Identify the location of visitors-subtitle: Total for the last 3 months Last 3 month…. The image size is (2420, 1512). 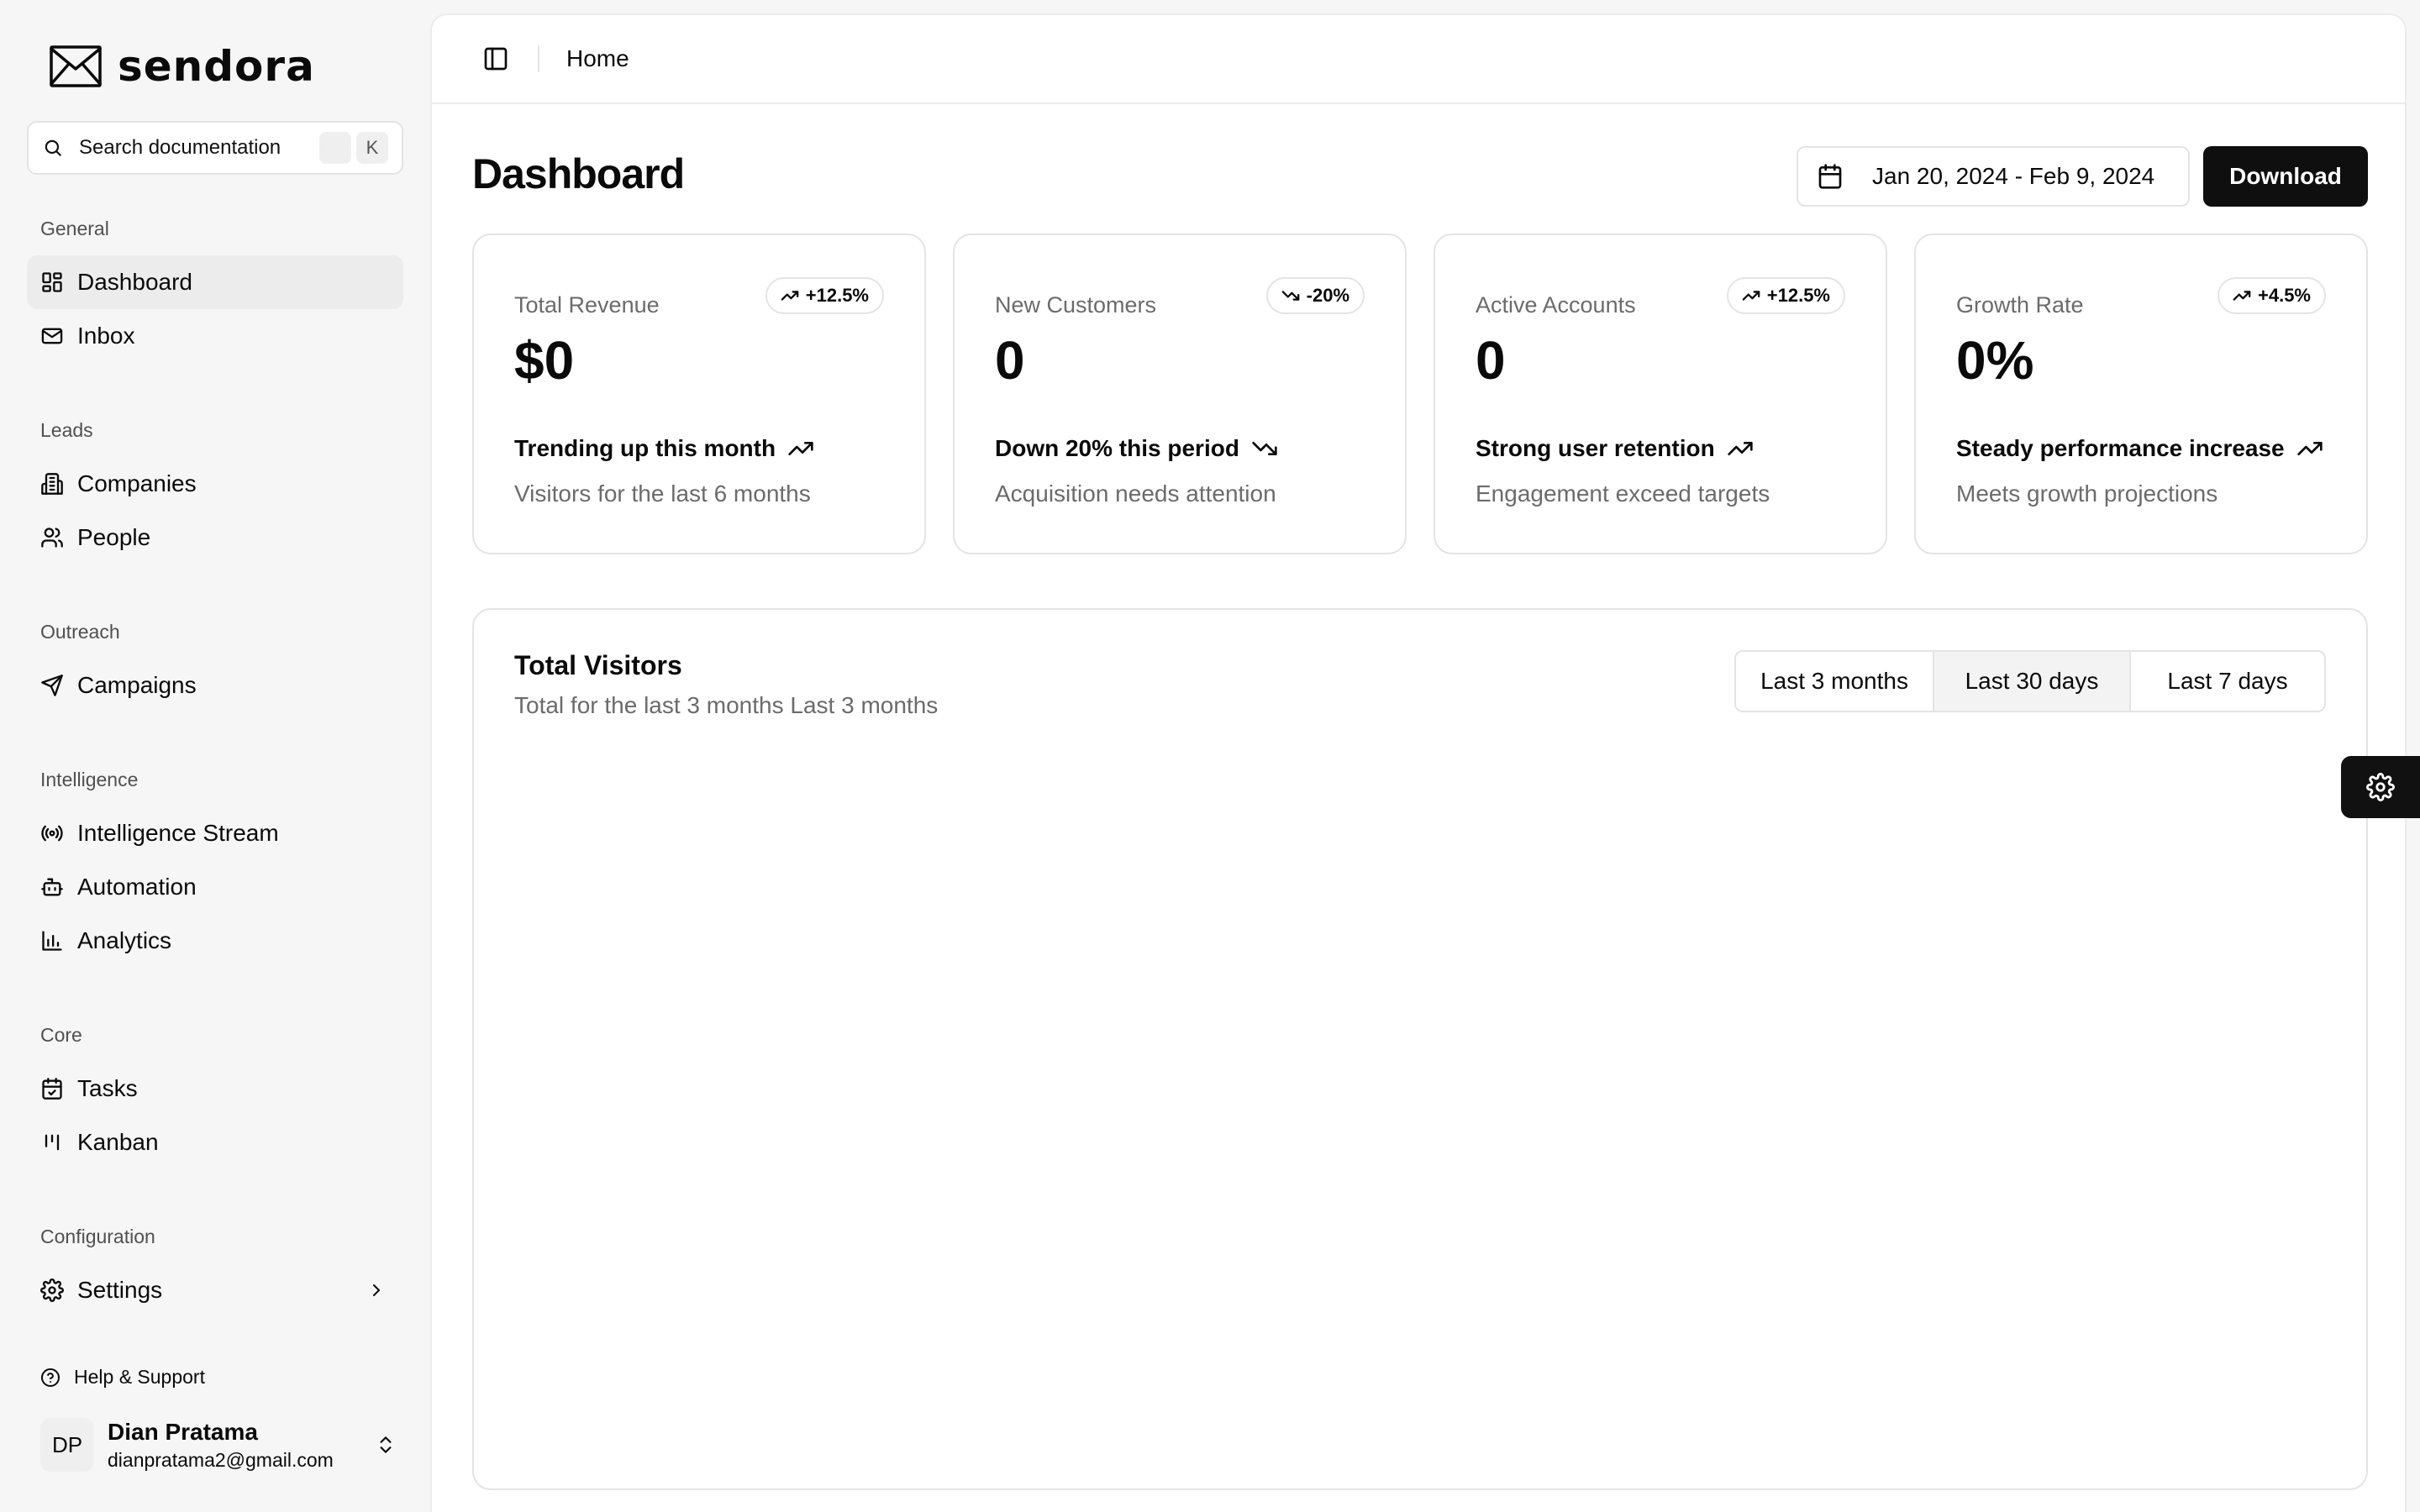
(726, 705).